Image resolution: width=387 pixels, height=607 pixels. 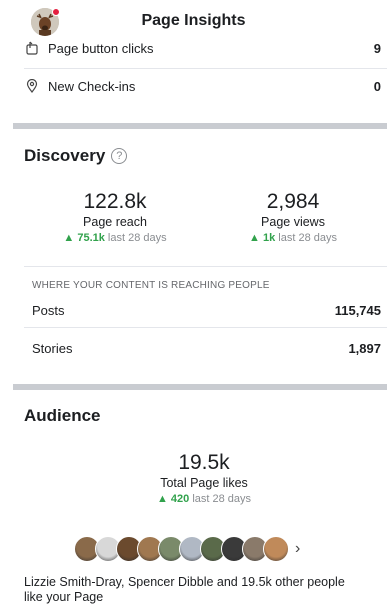 What do you see at coordinates (137, 238) in the screenshot?
I see `reach-period: last 28 days` at bounding box center [137, 238].